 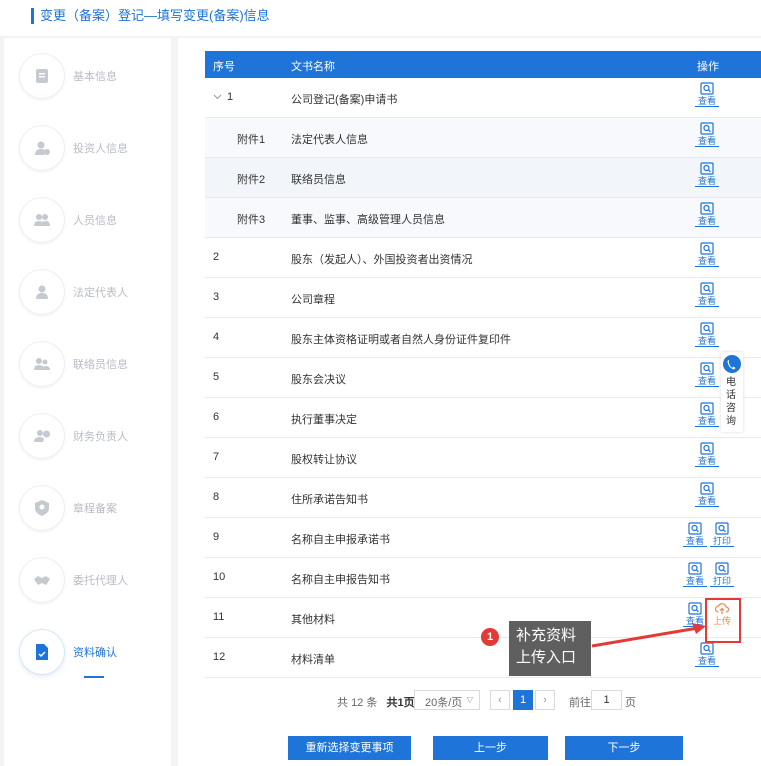 What do you see at coordinates (447, 700) in the screenshot?
I see `page-size-select: 20条/页 ▽` at bounding box center [447, 700].